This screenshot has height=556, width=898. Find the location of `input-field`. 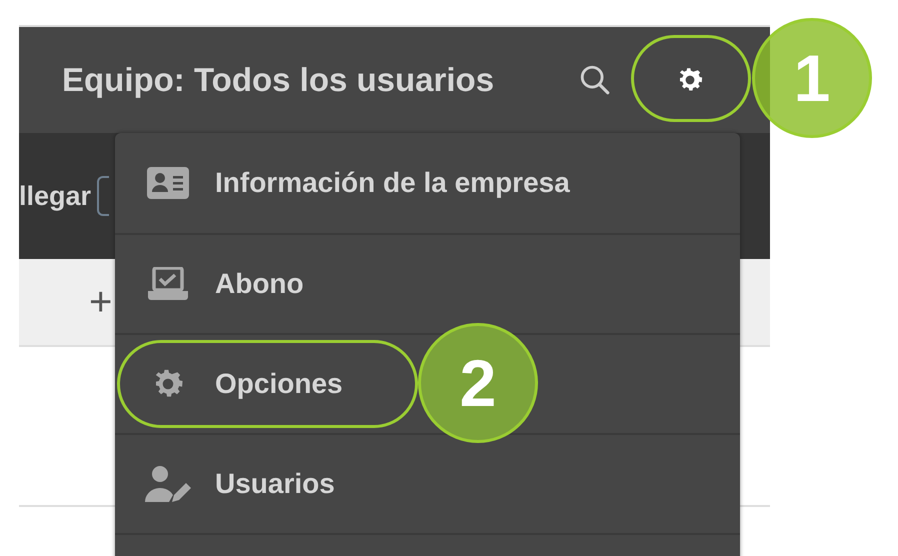

input-field is located at coordinates (103, 196).